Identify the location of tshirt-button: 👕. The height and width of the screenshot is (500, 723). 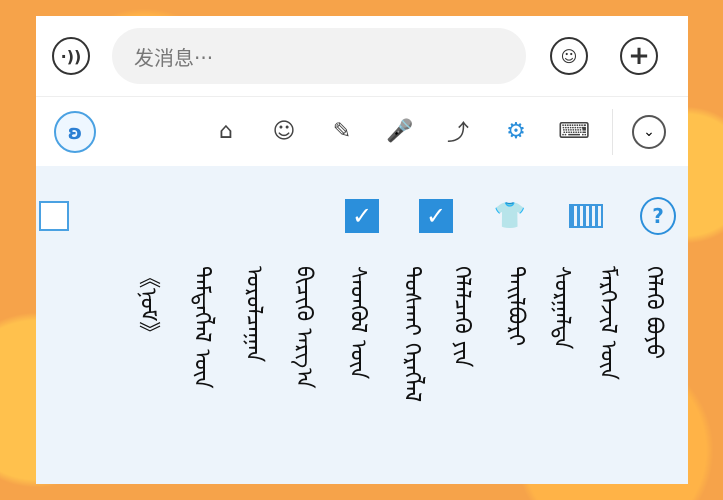
(510, 216).